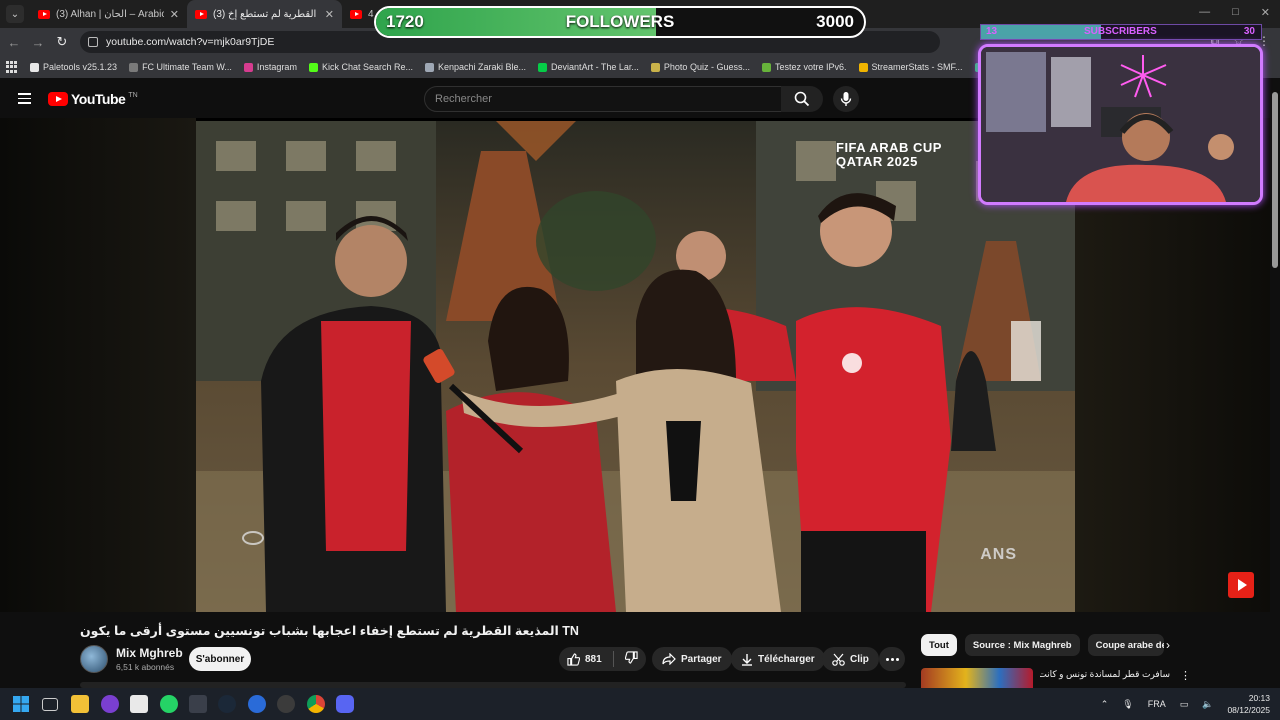  What do you see at coordinates (846, 99) in the screenshot?
I see `voice-search-button` at bounding box center [846, 99].